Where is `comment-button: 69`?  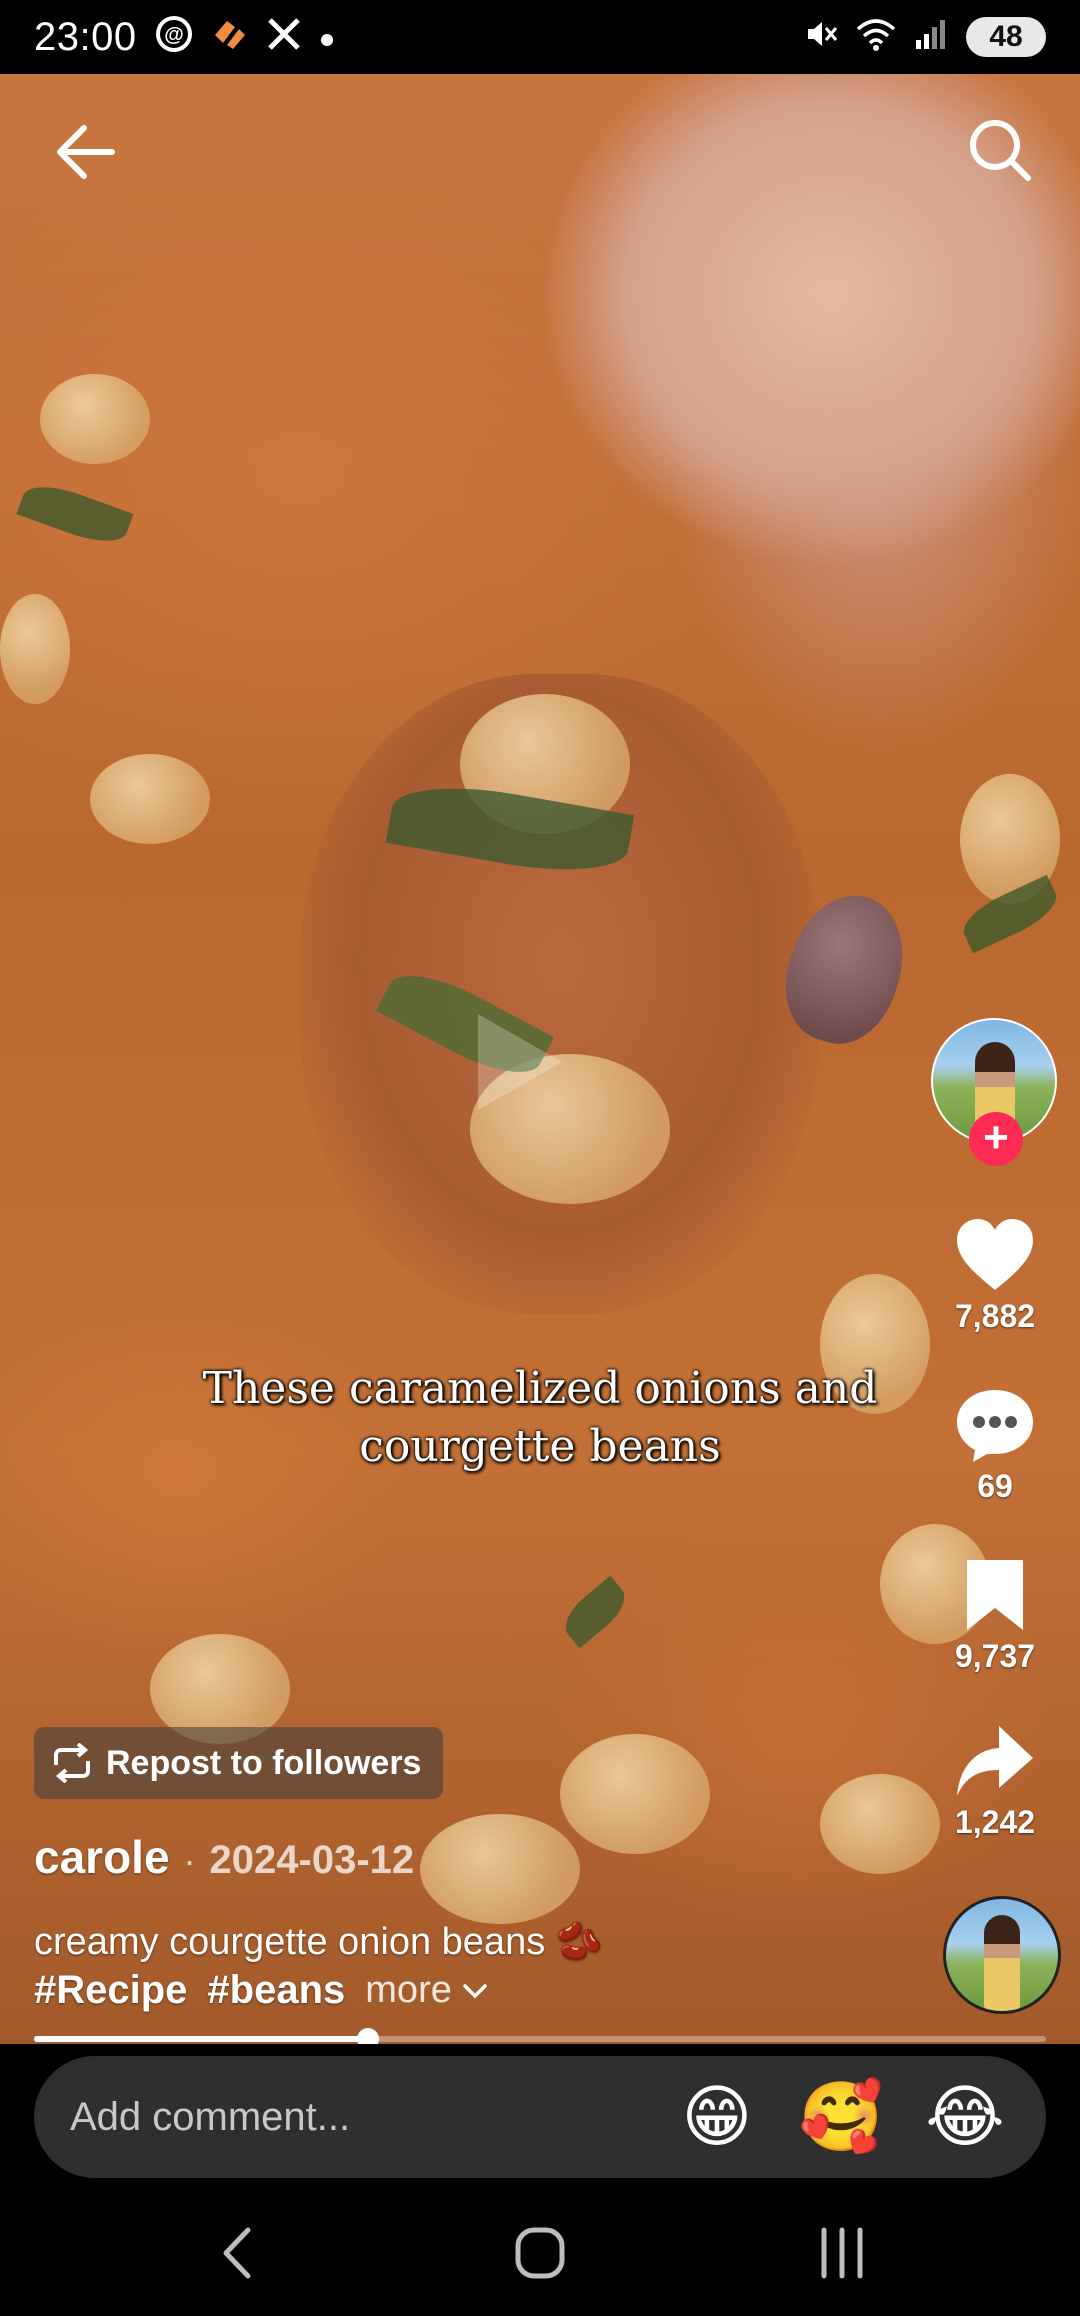
comment-button: 69 is located at coordinates (995, 1445).